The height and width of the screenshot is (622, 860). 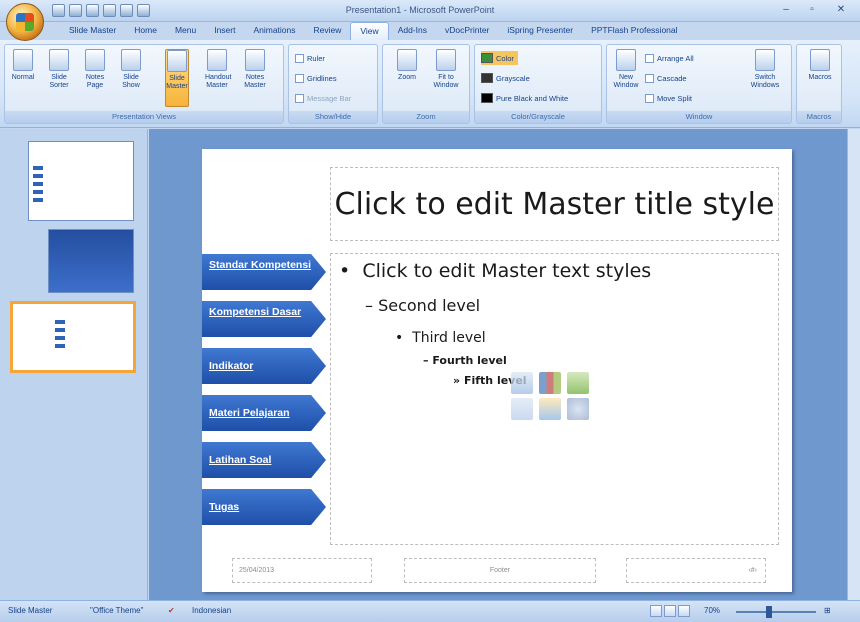 I want to click on gridlines-checkbox: Gridlines, so click(x=316, y=78).